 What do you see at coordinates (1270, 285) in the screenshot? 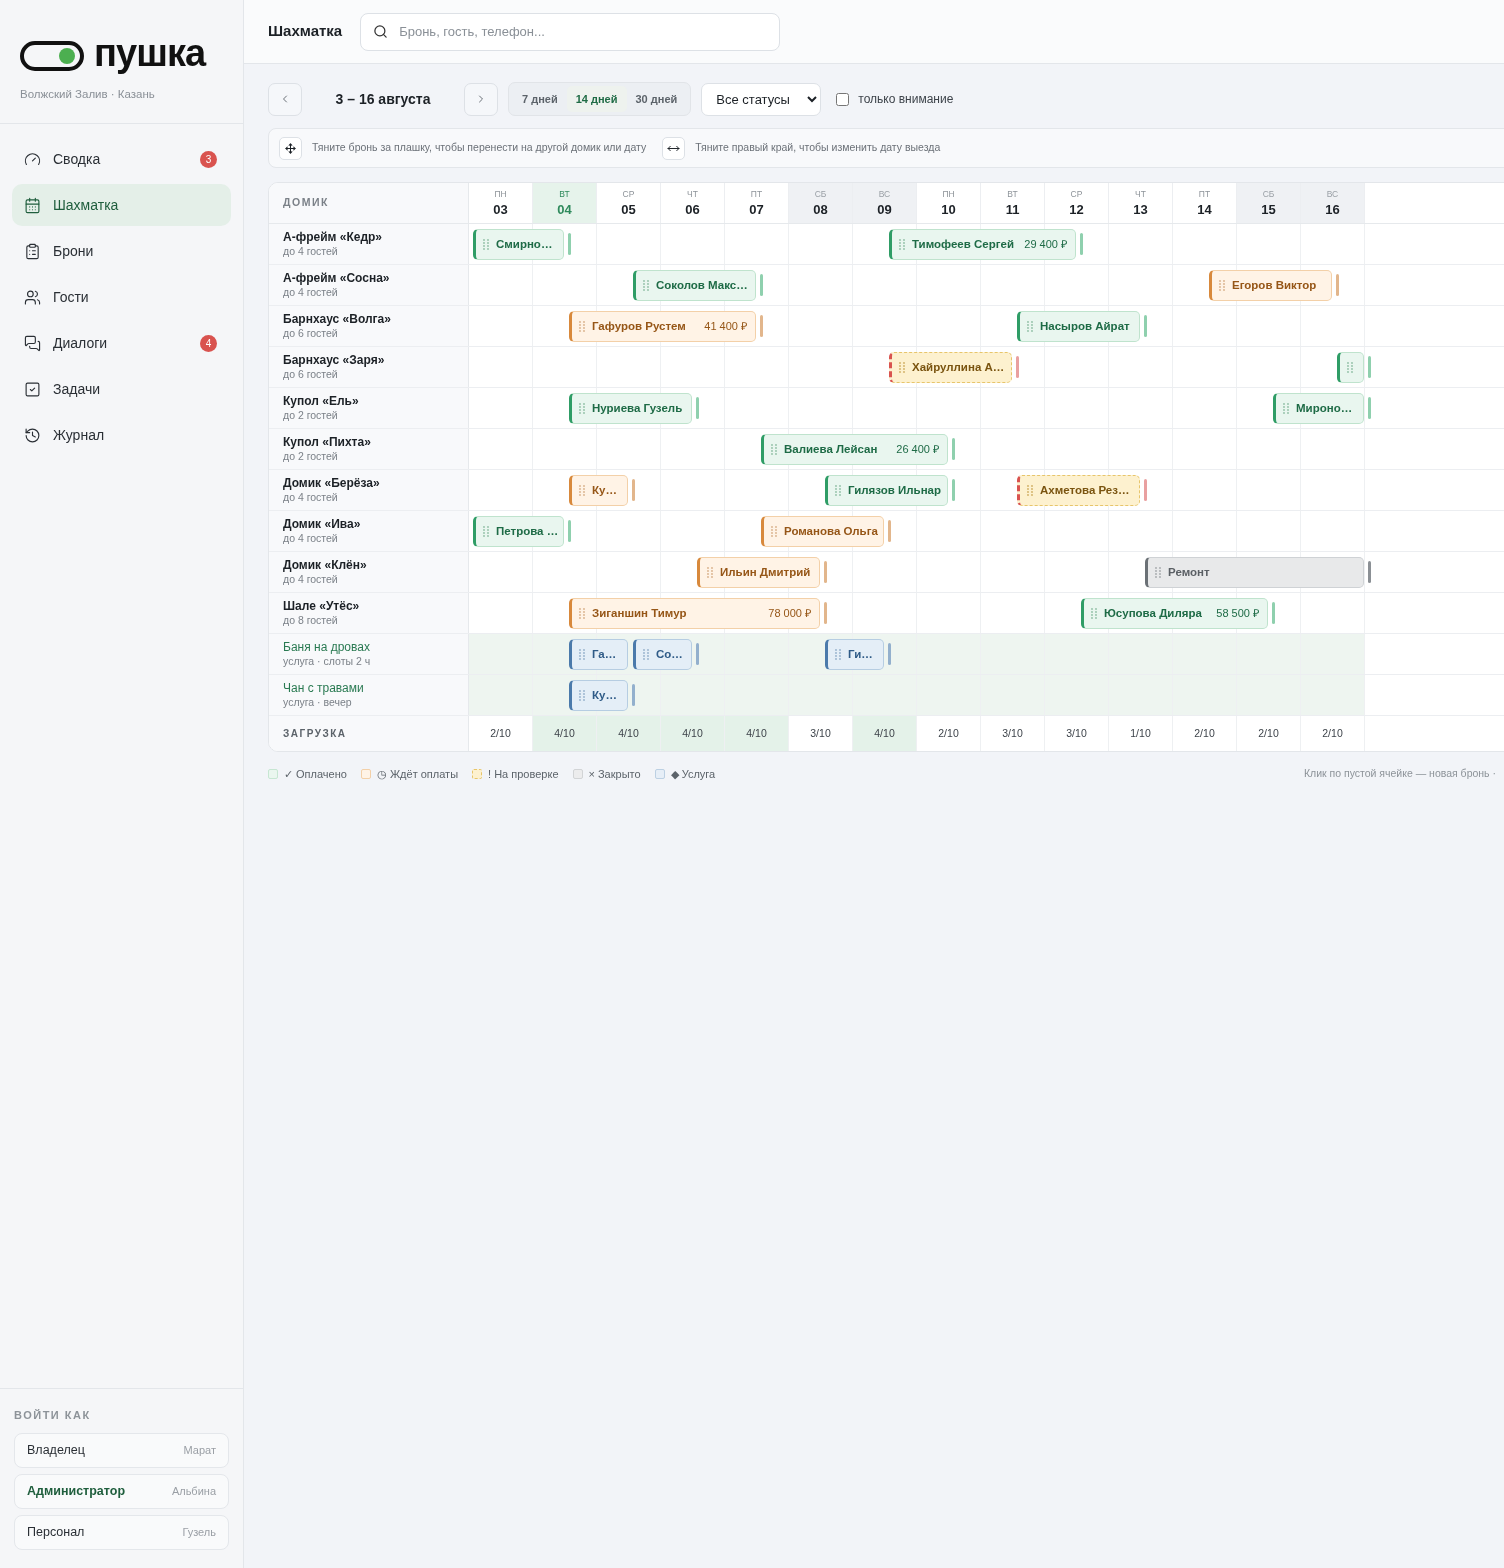
I see `booking-bar: Егоров Виктор` at bounding box center [1270, 285].